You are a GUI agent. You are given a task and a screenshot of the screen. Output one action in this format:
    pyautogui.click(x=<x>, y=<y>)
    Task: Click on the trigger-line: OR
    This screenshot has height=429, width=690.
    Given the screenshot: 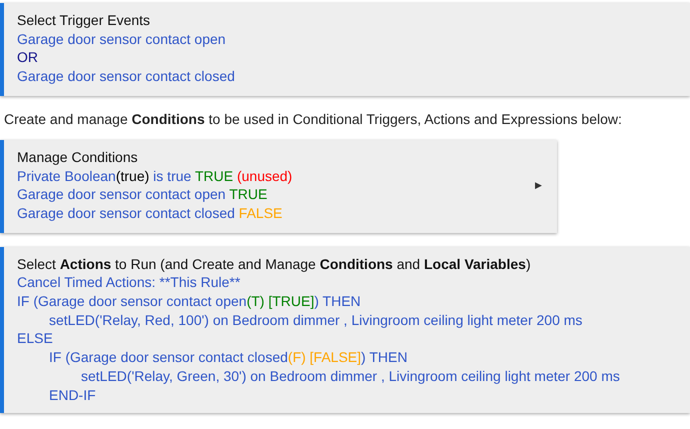 What is the action you would take?
    pyautogui.click(x=28, y=58)
    